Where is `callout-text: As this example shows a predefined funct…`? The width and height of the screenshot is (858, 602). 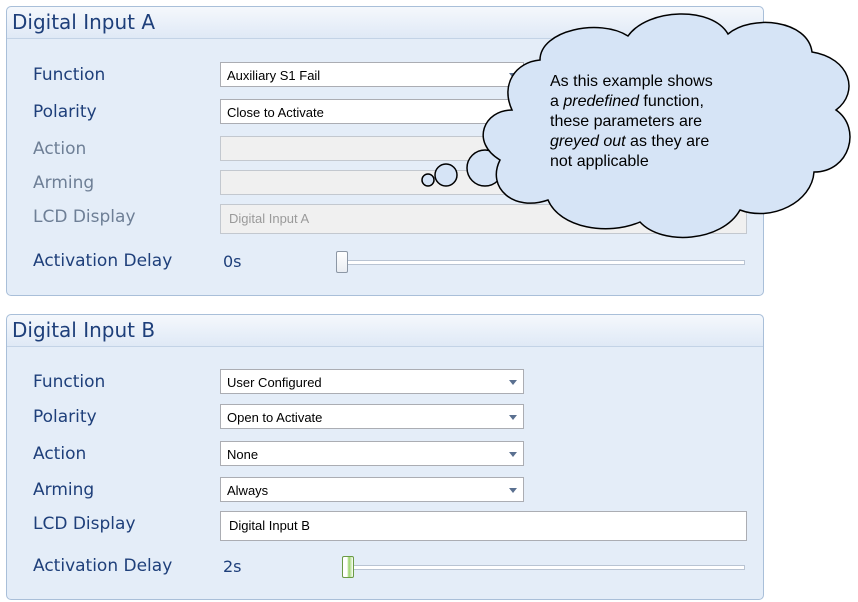 callout-text: As this example shows a predefined funct… is located at coordinates (680, 122).